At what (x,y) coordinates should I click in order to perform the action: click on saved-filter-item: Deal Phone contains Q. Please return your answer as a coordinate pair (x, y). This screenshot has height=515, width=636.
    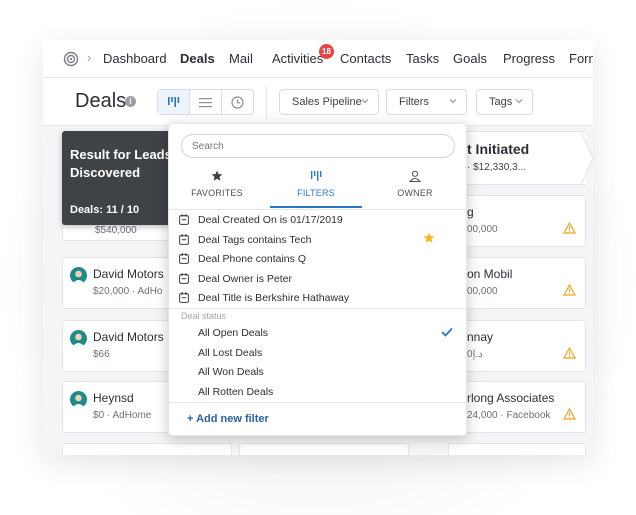
    Looking at the image, I should click on (319, 260).